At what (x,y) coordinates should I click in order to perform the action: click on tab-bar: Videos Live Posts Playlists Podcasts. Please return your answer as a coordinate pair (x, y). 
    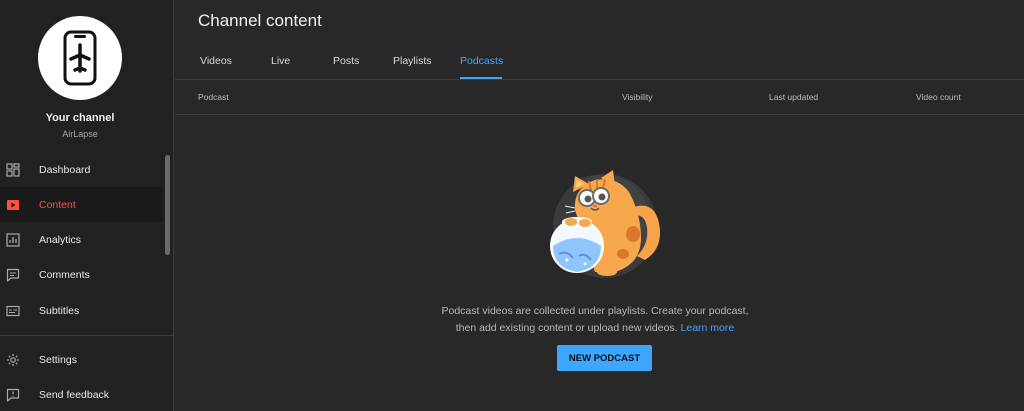
    Looking at the image, I should click on (599, 62).